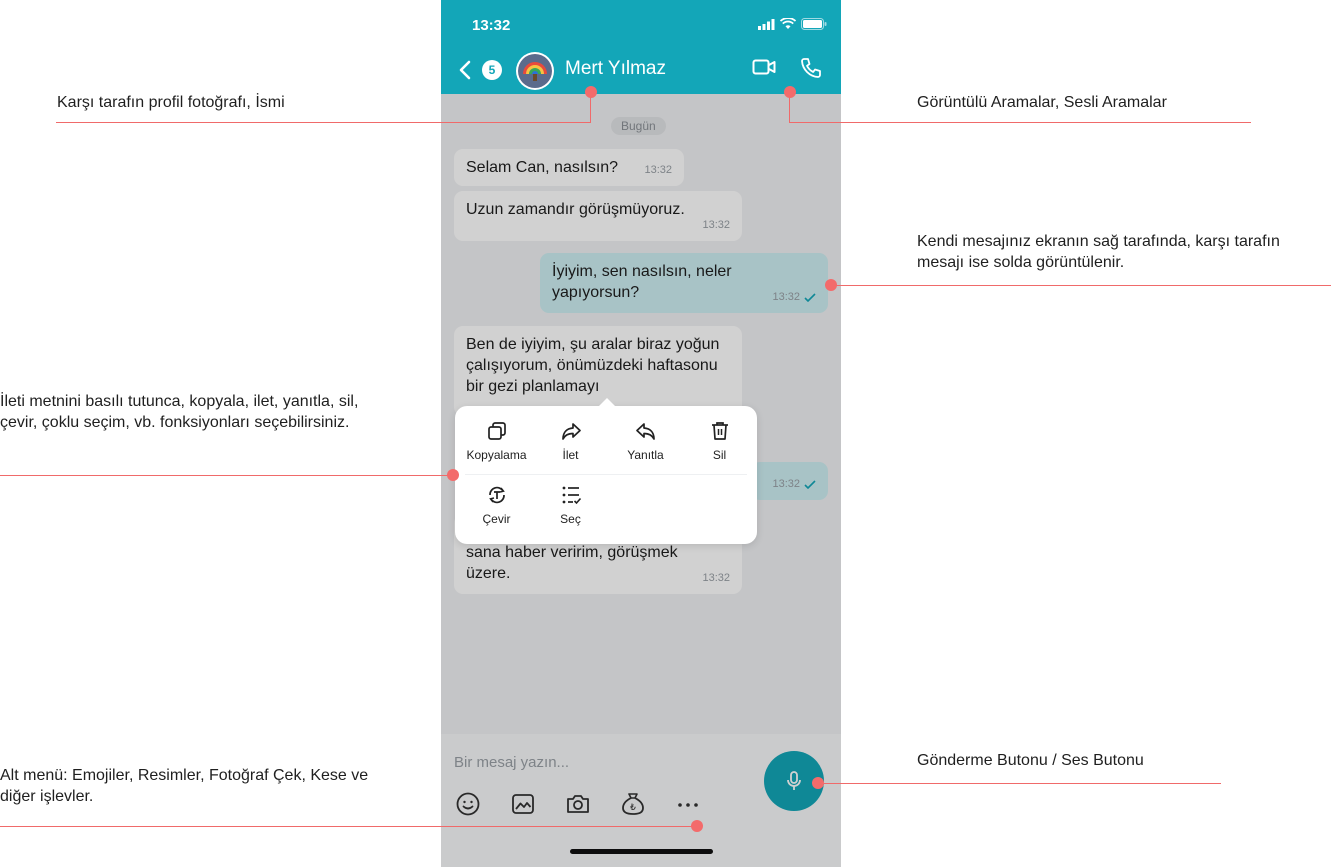 This screenshot has height=867, width=1331. Describe the element at coordinates (496, 431) in the screenshot. I see `copy-icon` at that location.